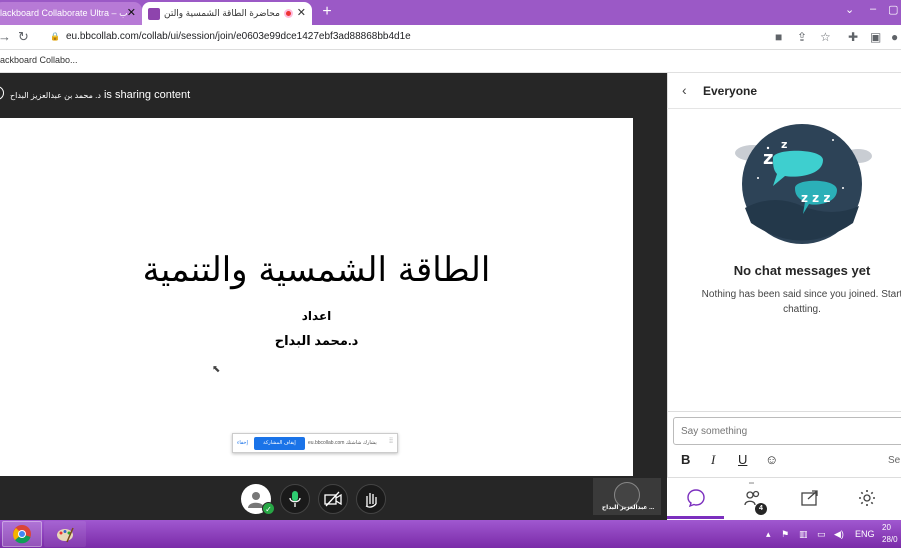 The width and height of the screenshot is (901, 548). What do you see at coordinates (815, 198) in the screenshot?
I see `svg-text: z z z` at bounding box center [815, 198].